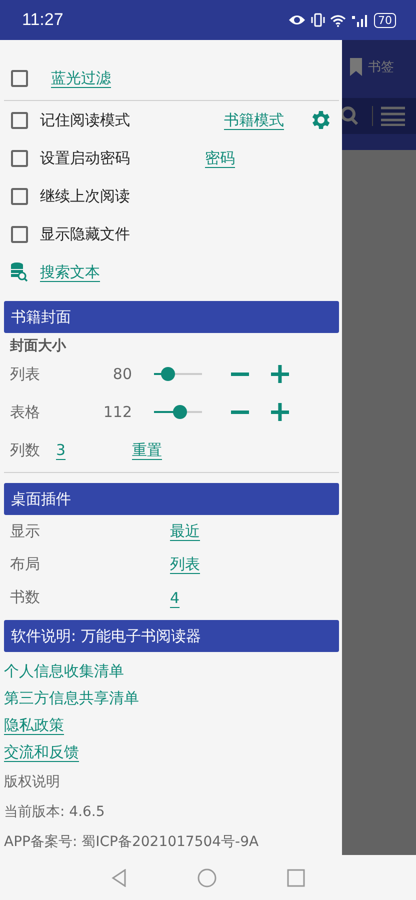 The width and height of the screenshot is (416, 900). What do you see at coordinates (388, 116) in the screenshot?
I see `menu-icon` at bounding box center [388, 116].